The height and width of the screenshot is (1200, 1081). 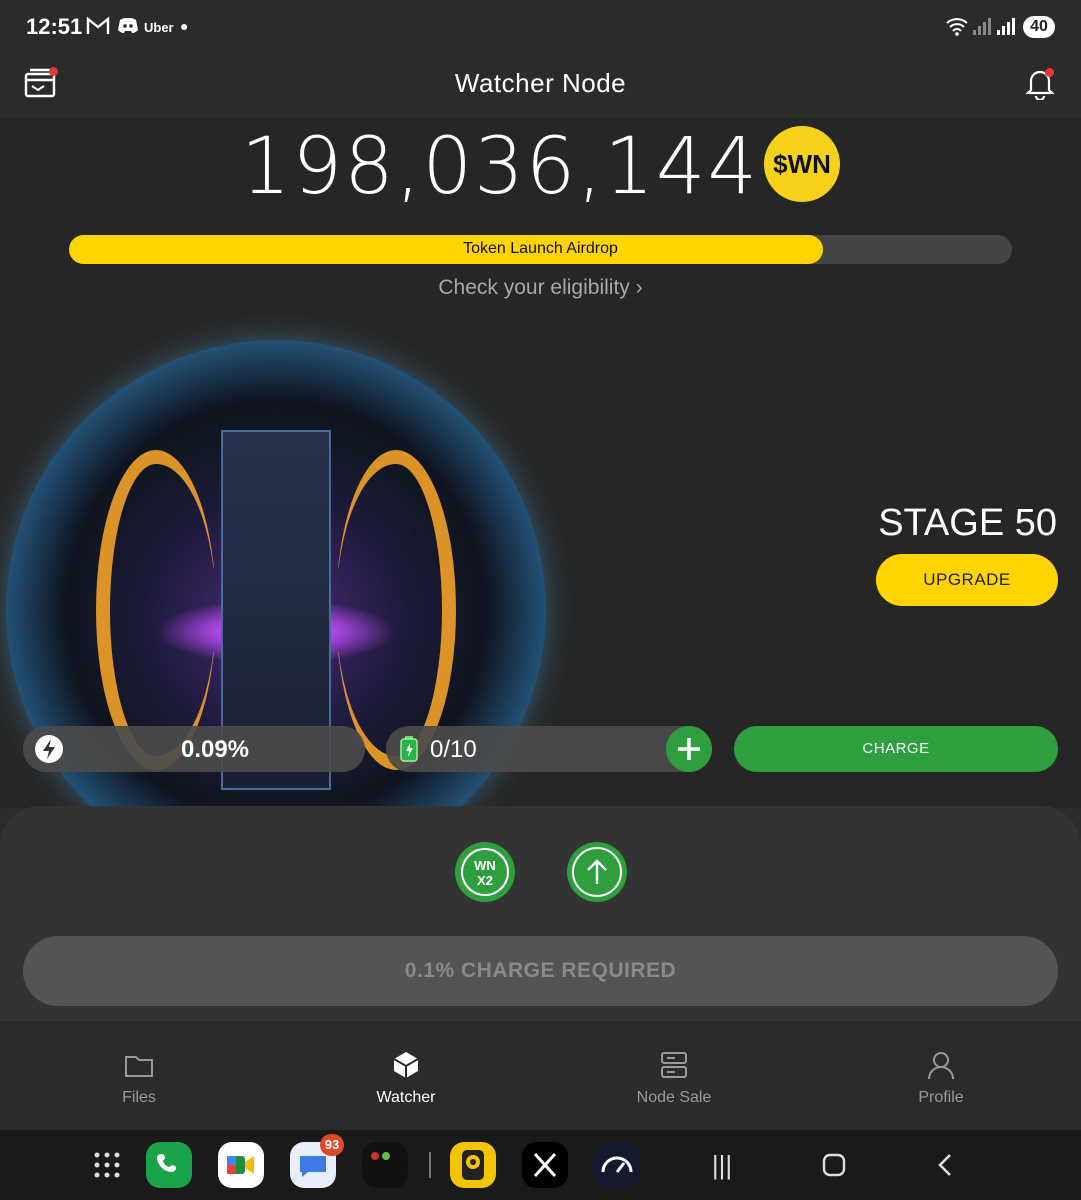 I want to click on back-button, so click(x=946, y=1165).